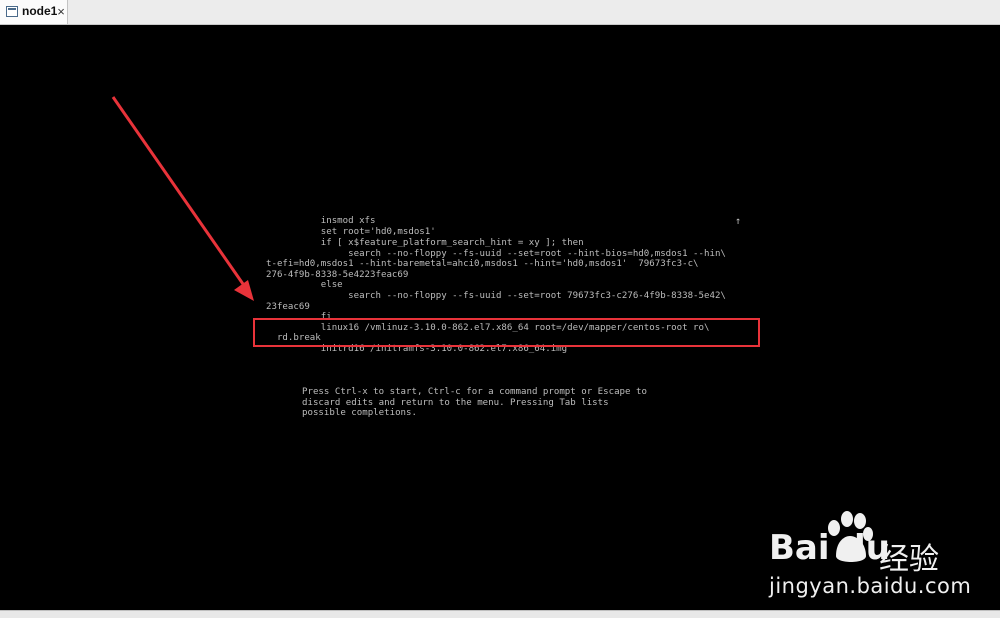 This screenshot has width=1000, height=618. Describe the element at coordinates (321, 221) in the screenshot. I see `grub-line: insmod xfs` at that location.